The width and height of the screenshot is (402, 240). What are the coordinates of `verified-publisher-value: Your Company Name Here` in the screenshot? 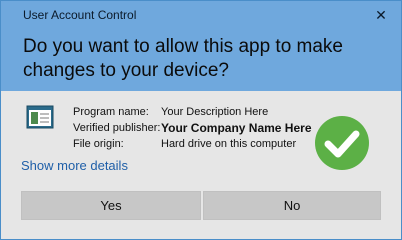 It's located at (236, 128).